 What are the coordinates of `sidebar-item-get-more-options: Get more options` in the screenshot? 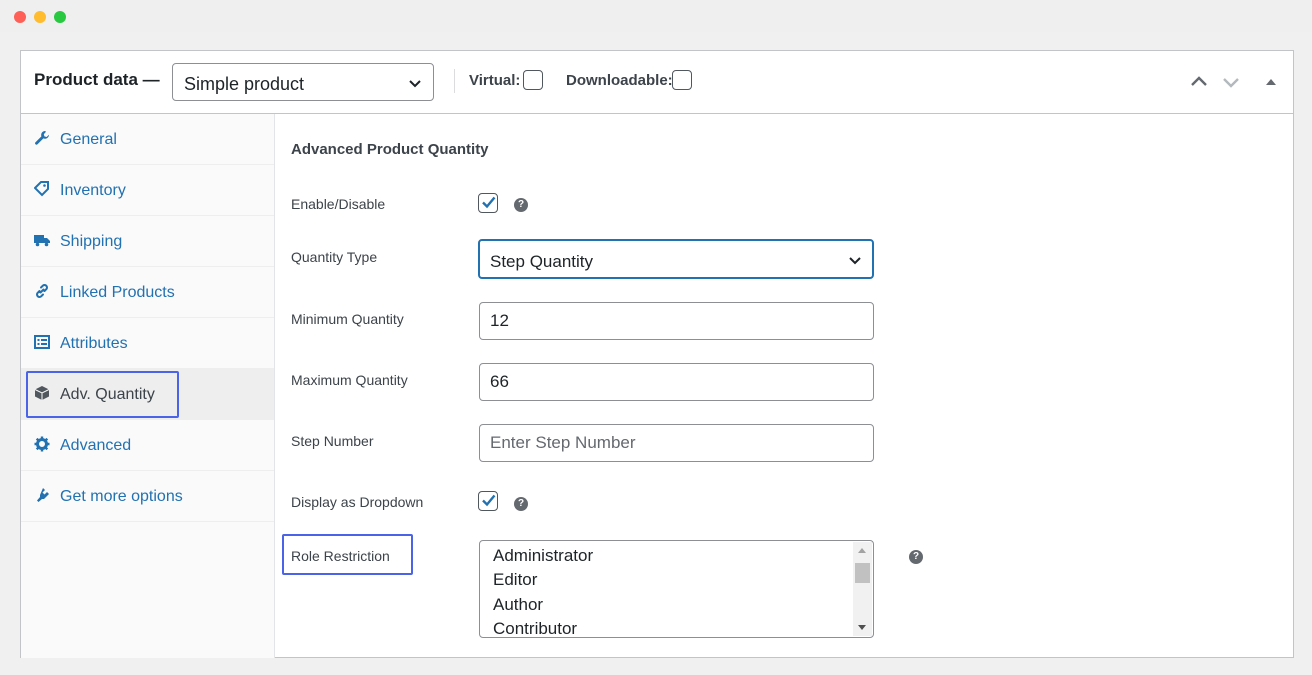 It's located at (147, 496).